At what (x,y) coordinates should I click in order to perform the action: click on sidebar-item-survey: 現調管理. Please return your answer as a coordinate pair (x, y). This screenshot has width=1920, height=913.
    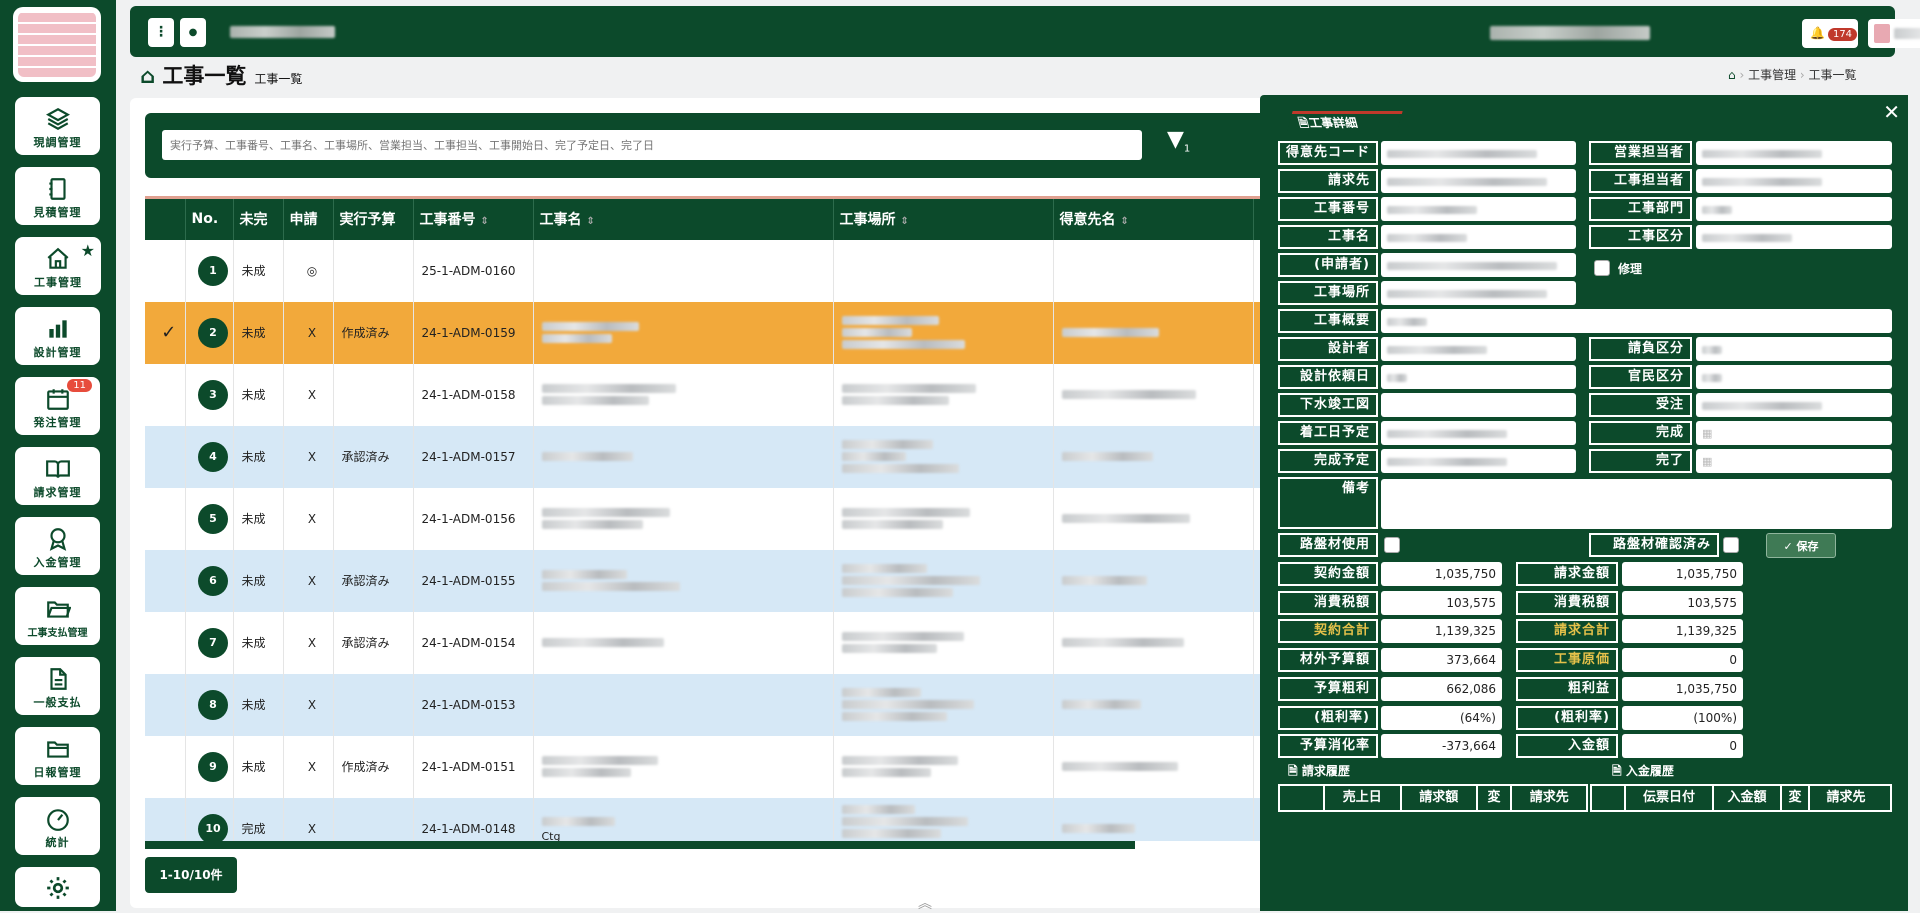
    Looking at the image, I should click on (57, 126).